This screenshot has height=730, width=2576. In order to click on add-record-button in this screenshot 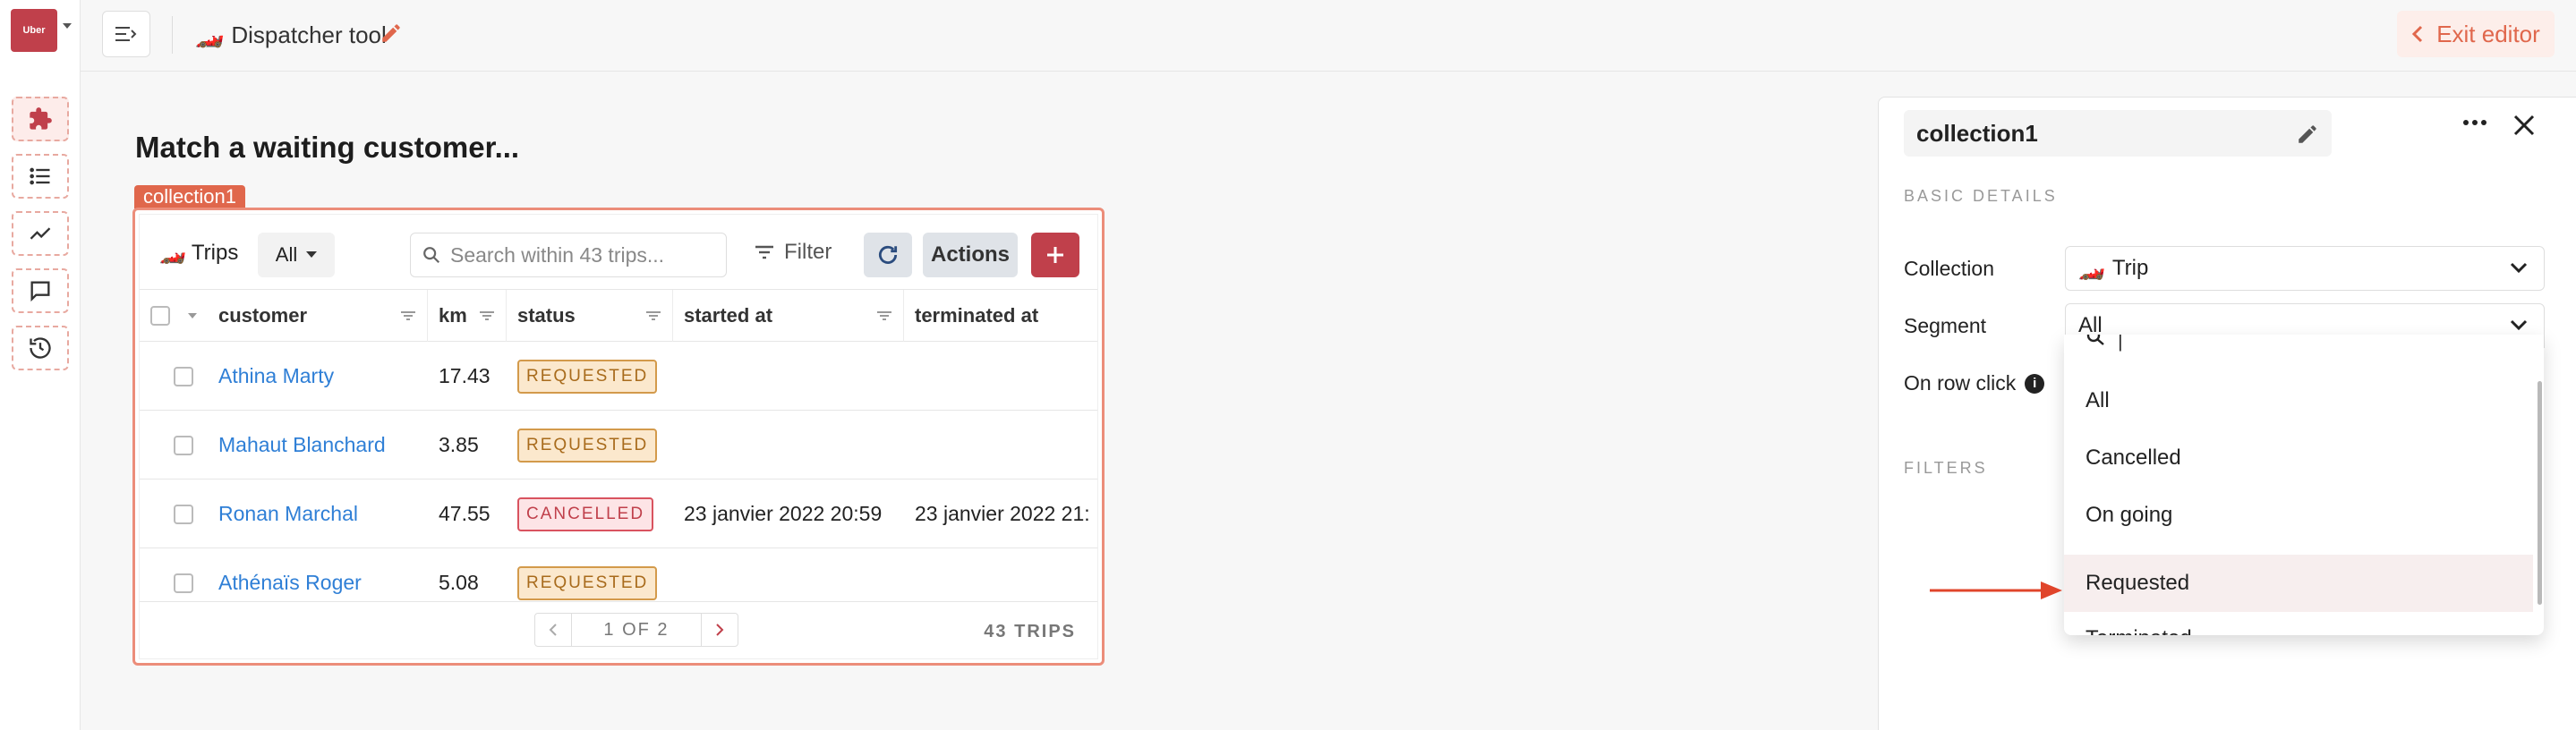, I will do `click(1055, 255)`.